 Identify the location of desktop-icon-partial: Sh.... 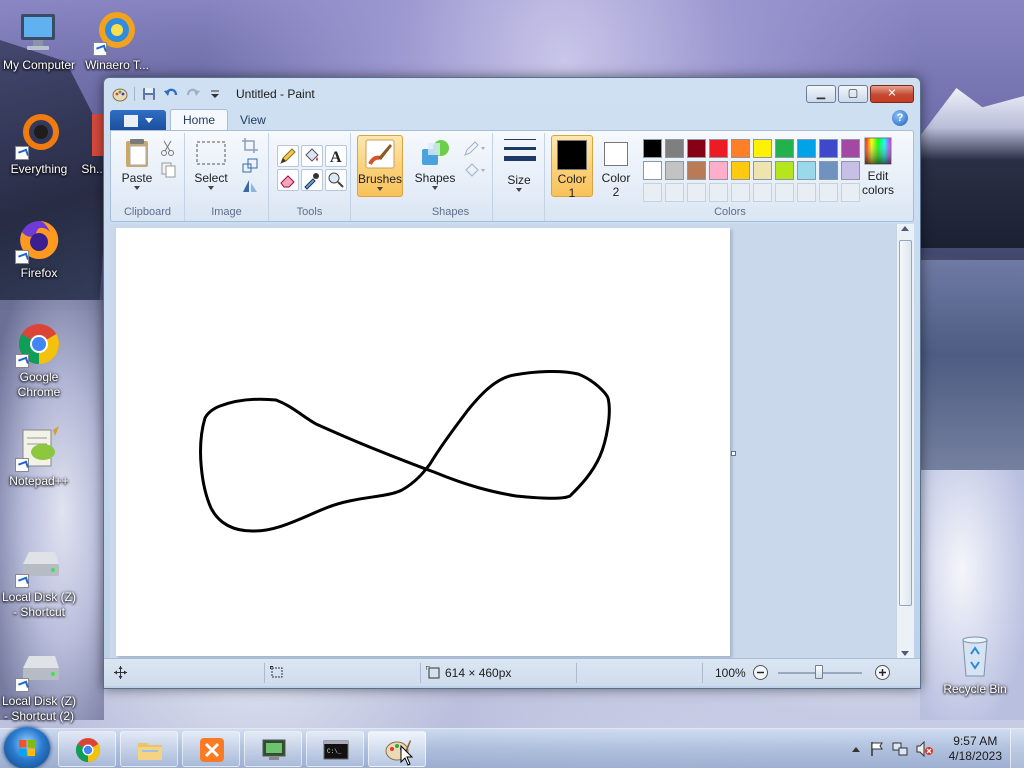
(89, 144).